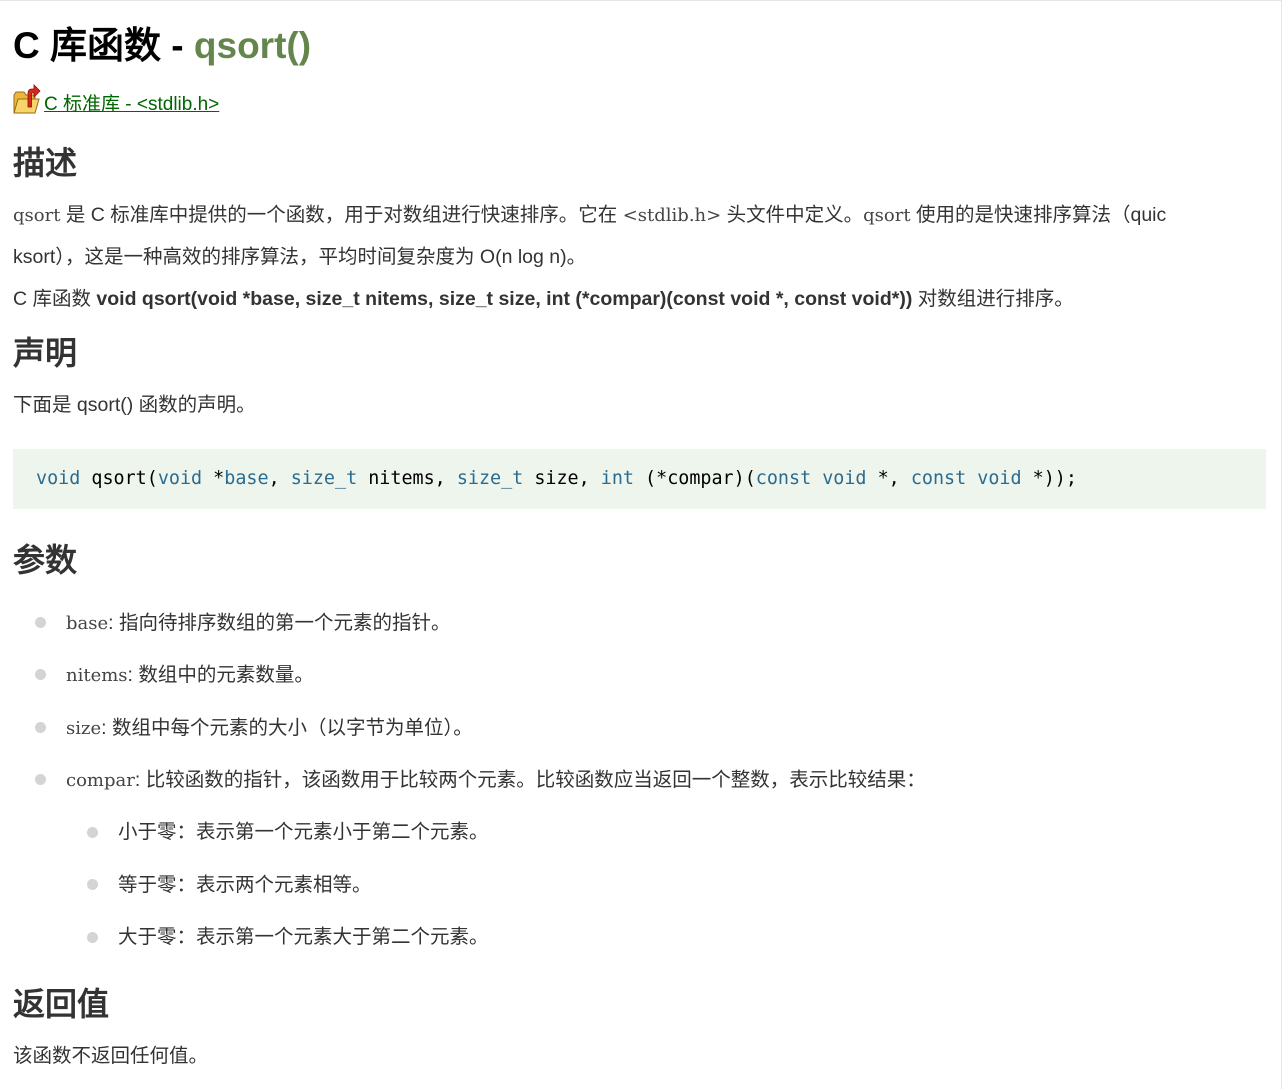 The width and height of the screenshot is (1284, 1089). I want to click on code-token: (*compar)(, so click(694, 478).